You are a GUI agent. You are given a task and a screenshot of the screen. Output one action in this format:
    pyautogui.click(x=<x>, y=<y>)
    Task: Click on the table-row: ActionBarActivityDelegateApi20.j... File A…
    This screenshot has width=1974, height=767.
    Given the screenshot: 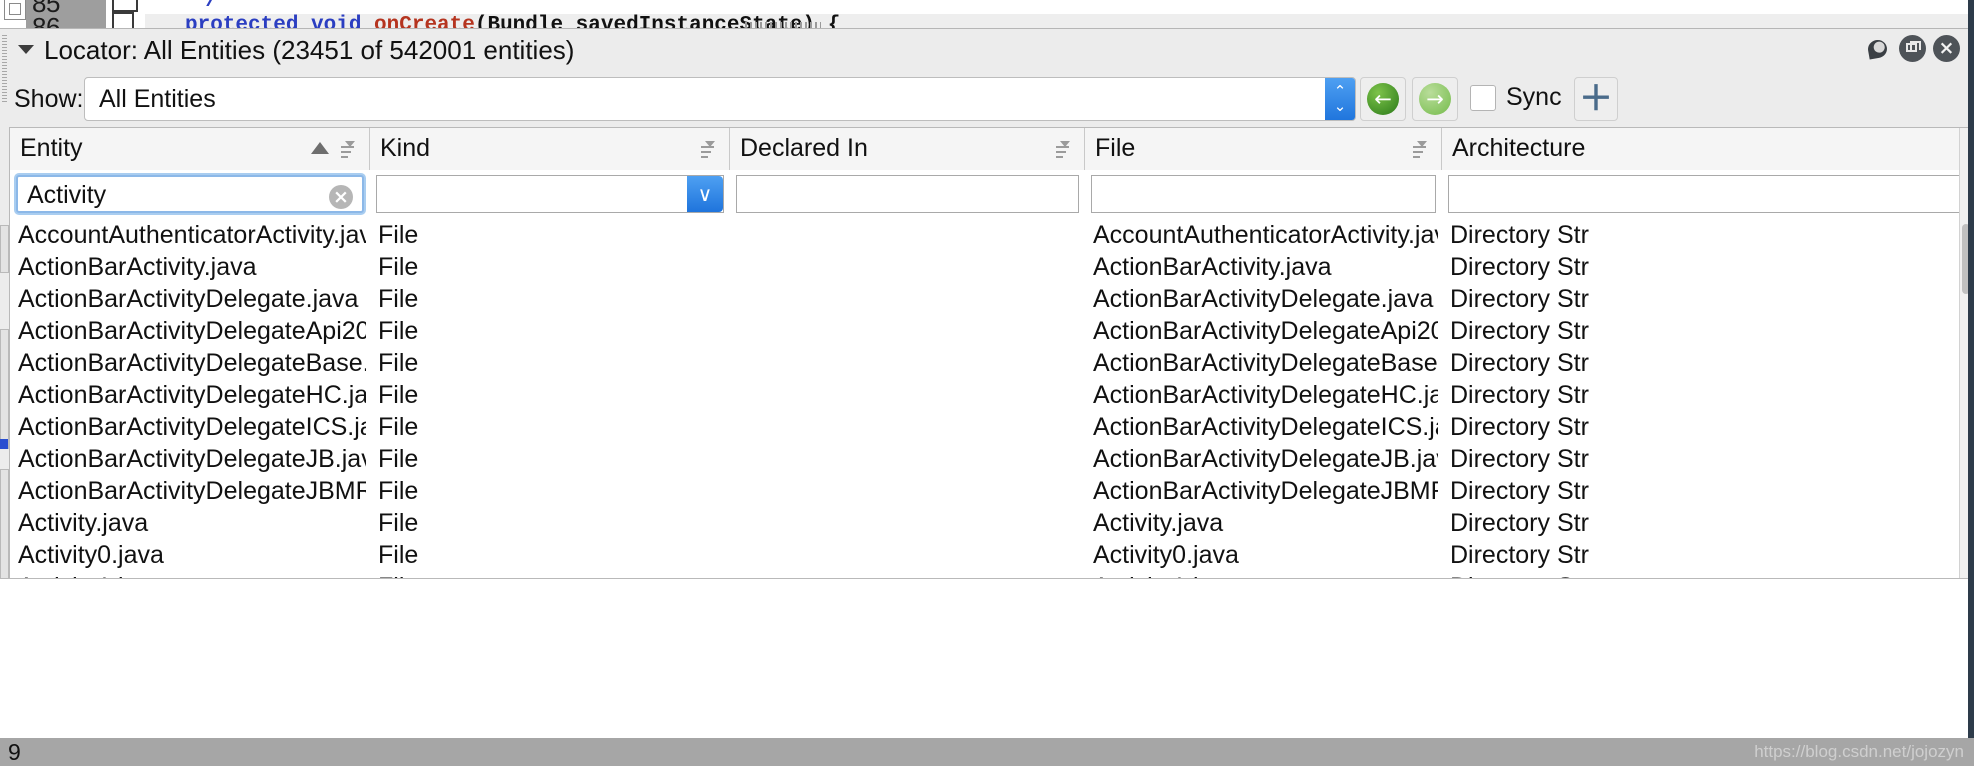 What is the action you would take?
    pyautogui.click(x=990, y=332)
    